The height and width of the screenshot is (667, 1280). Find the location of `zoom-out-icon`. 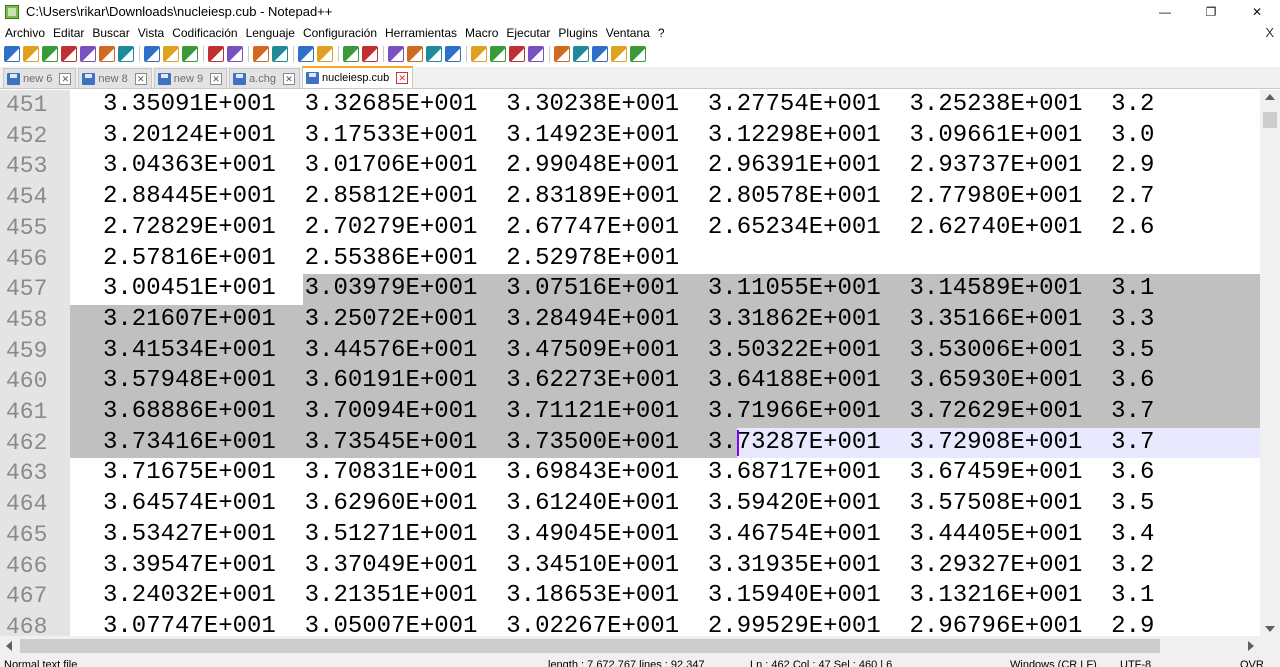

zoom-out-icon is located at coordinates (325, 54).